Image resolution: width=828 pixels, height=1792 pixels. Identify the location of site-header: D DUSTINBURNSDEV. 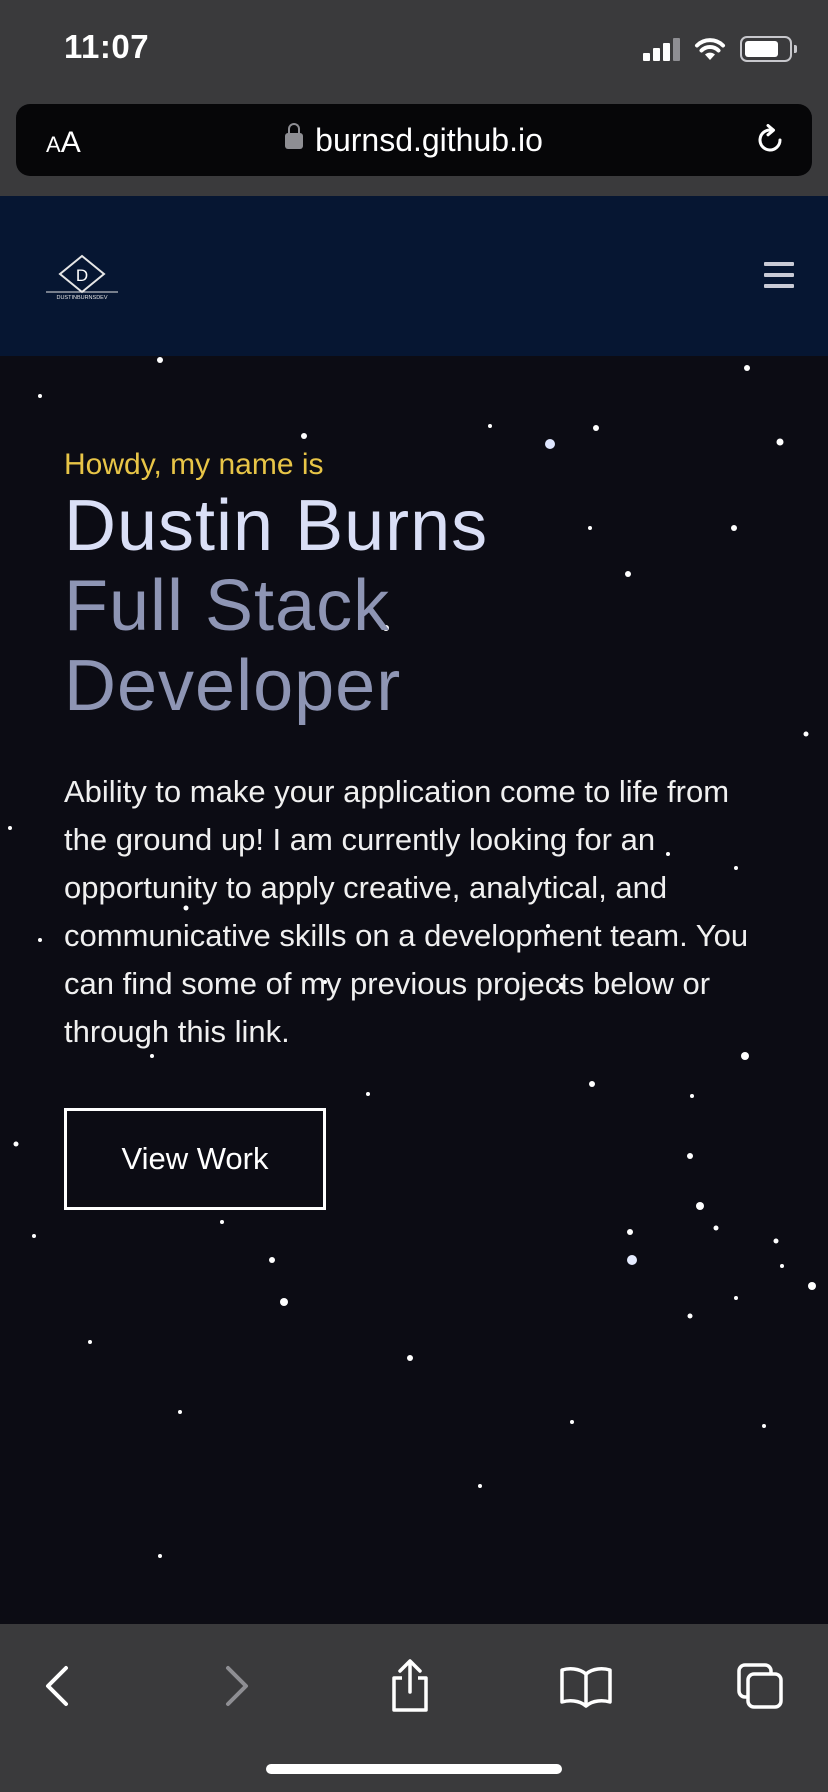
(414, 276).